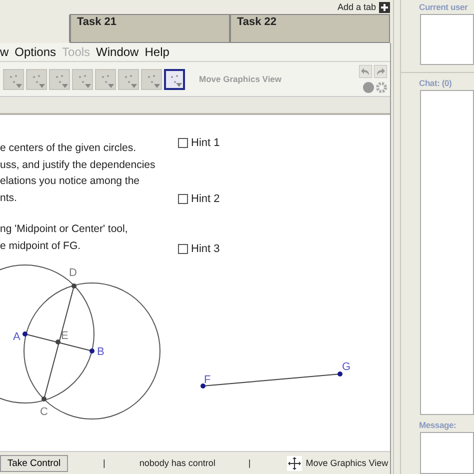 This screenshot has height=474, width=474. Describe the element at coordinates (177, 463) in the screenshot. I see `control-status: nobody has control` at that location.